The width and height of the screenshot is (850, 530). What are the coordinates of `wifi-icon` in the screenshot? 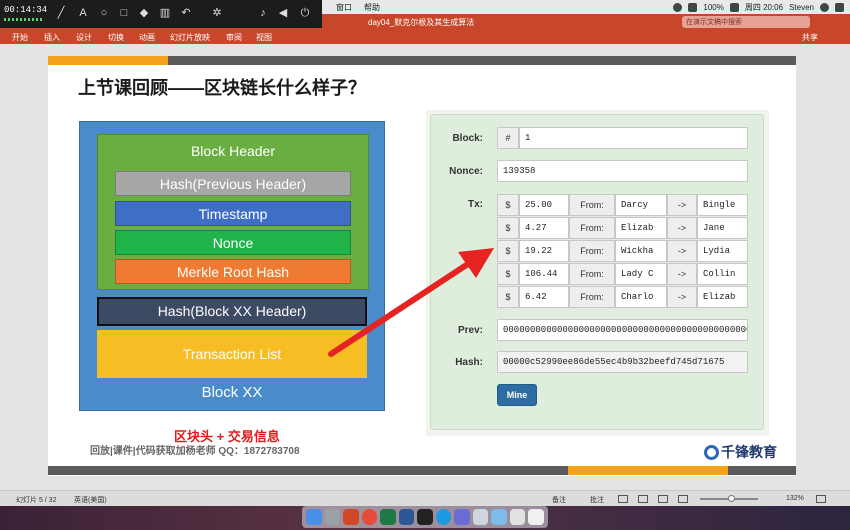 It's located at (678, 7).